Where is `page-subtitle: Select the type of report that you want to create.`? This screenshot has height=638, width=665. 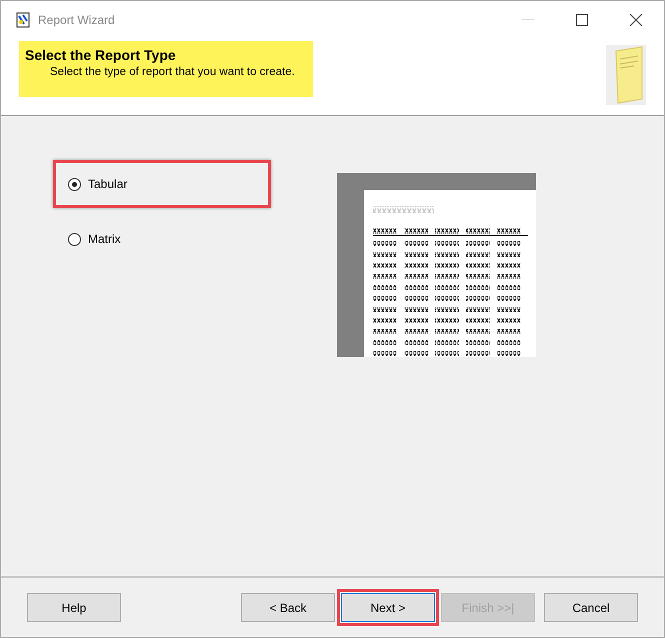 page-subtitle: Select the type of report that you want to create. is located at coordinates (172, 72).